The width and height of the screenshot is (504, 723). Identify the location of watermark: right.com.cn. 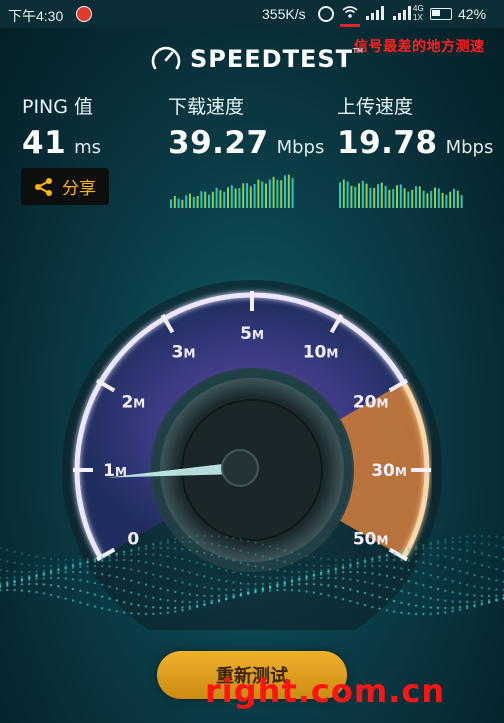
(325, 691).